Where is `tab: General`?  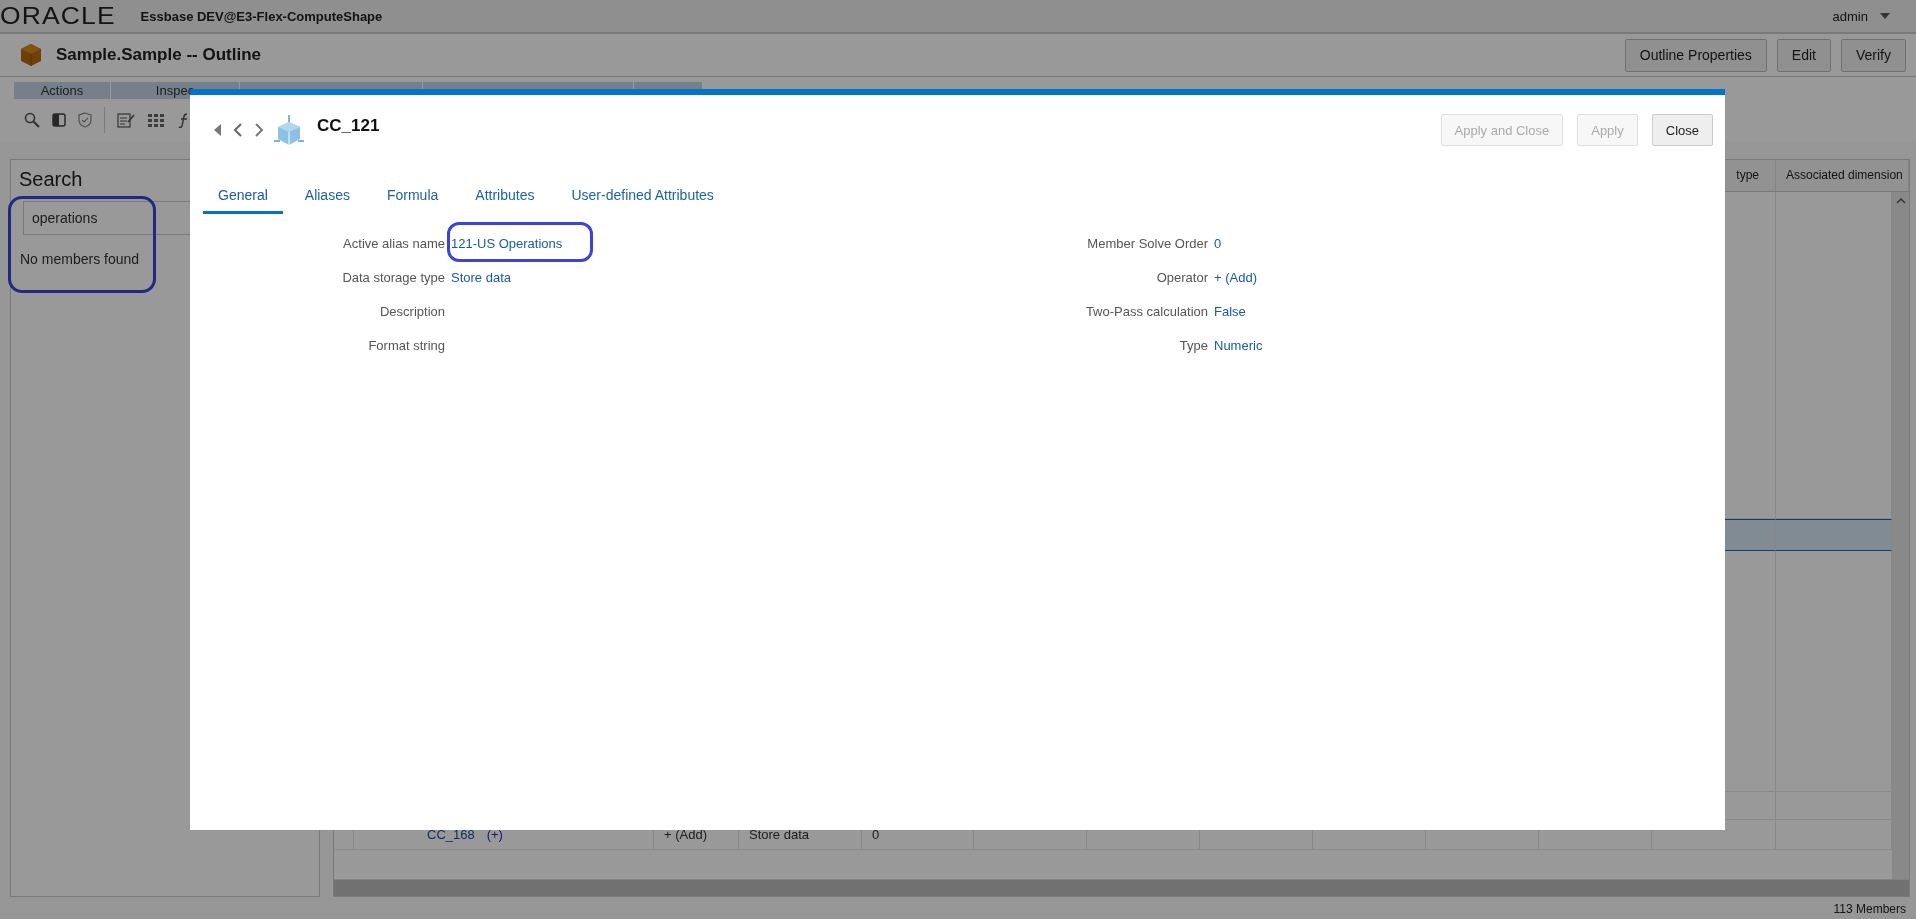 tab: General is located at coordinates (243, 197).